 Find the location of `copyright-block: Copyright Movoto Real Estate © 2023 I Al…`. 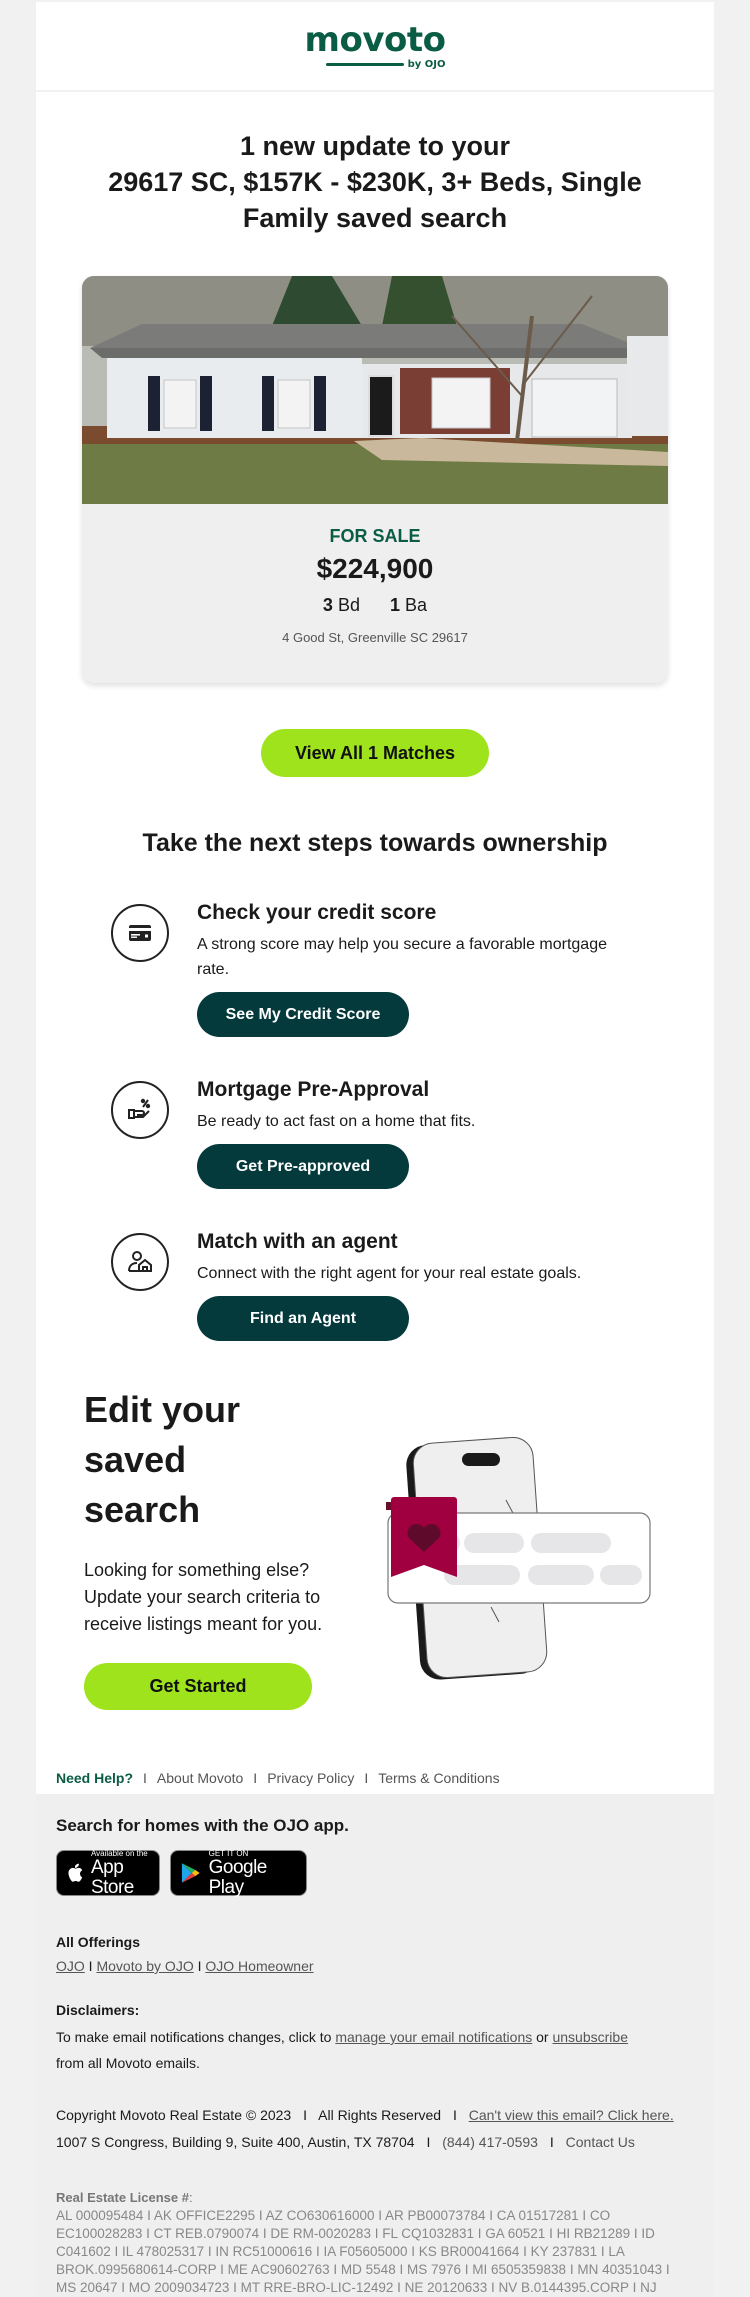

copyright-block: Copyright Movoto Real Estate © 2023 I Al… is located at coordinates (375, 2129).